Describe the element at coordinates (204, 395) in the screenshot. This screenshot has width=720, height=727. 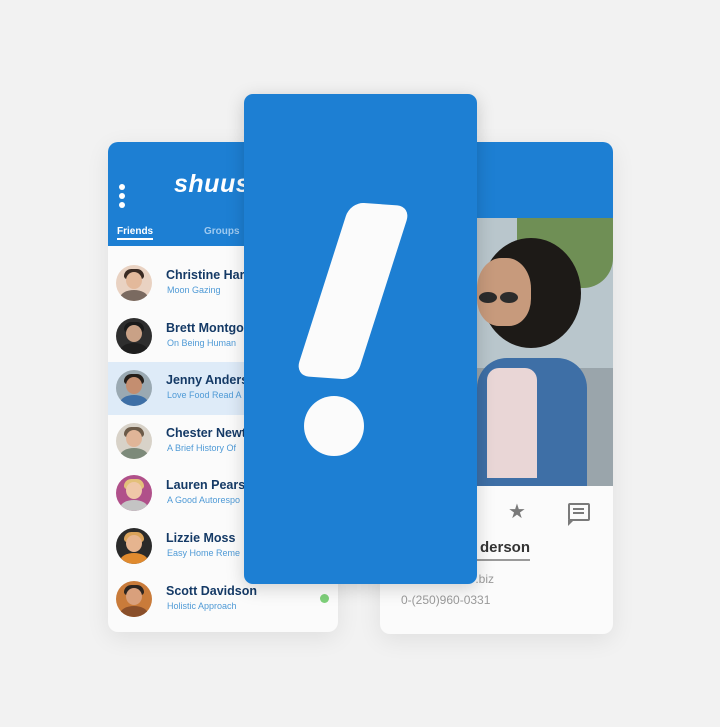
I see `contact-subtitle: Love Food Read A` at that location.